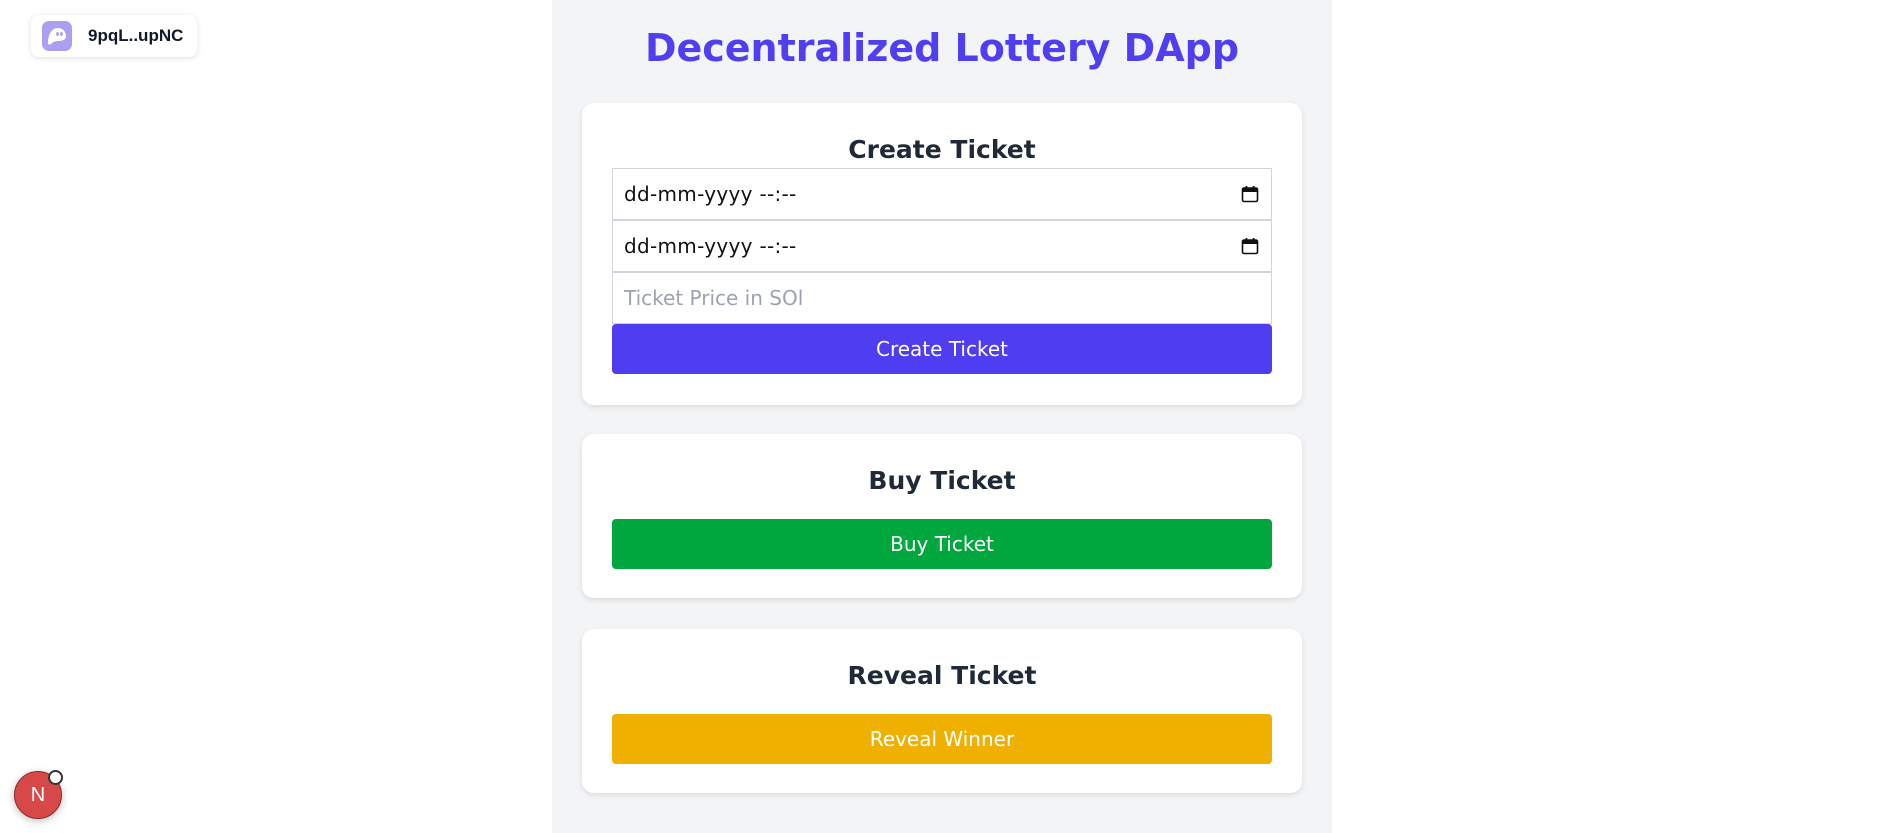 The width and height of the screenshot is (1885, 833). I want to click on end-time-value: dd-mm-yyyy --:--, so click(710, 246).